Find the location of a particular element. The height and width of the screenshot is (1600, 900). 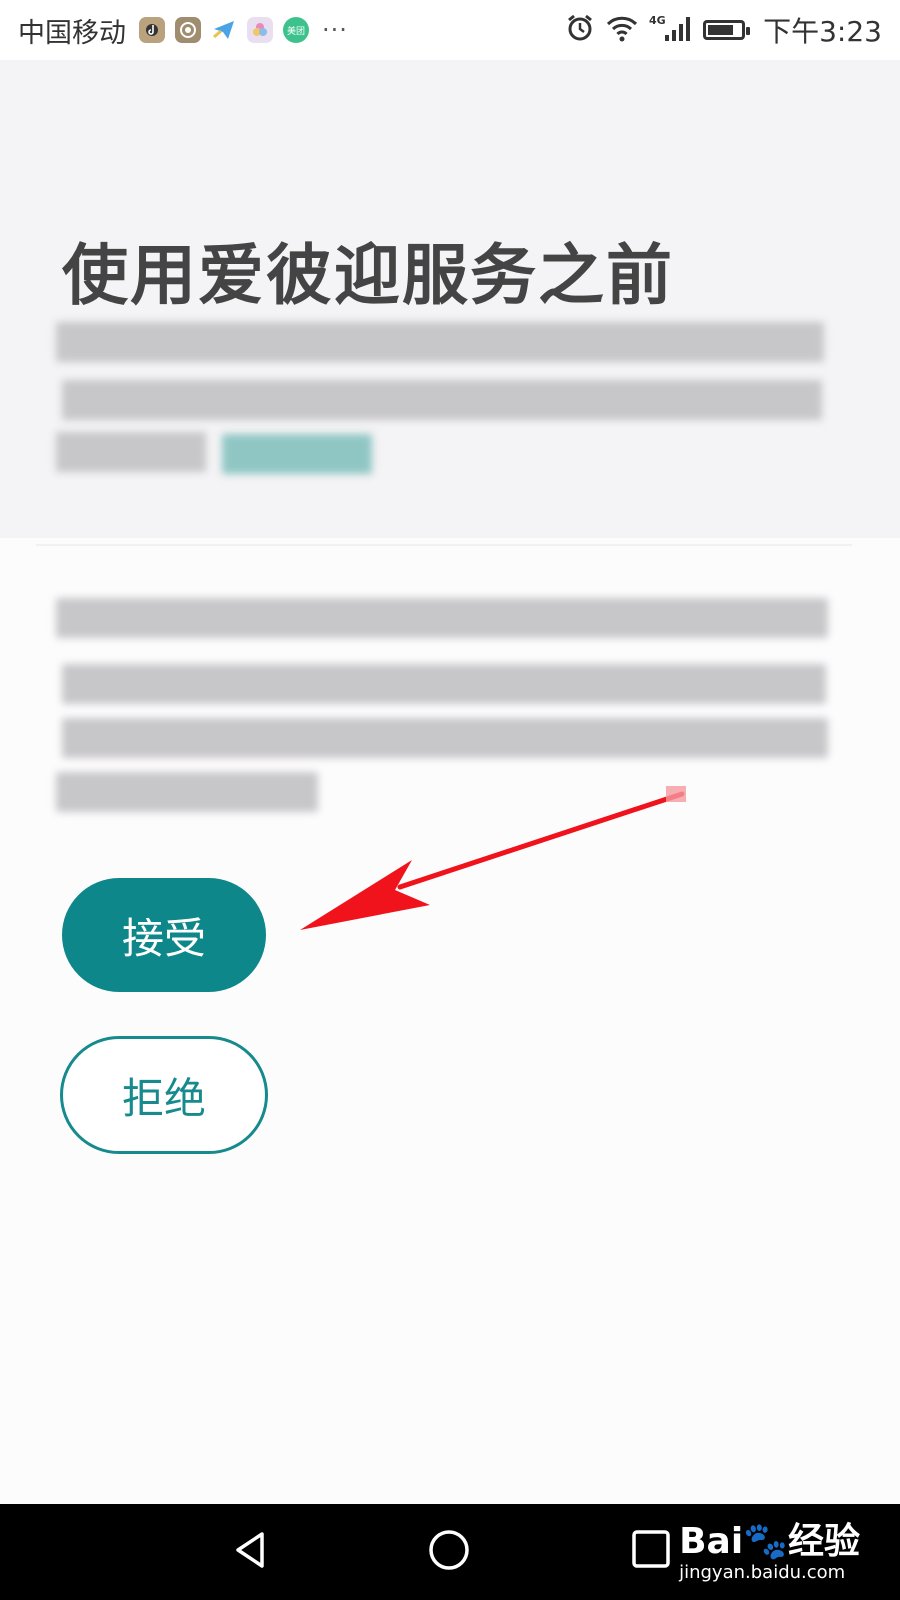

page-title: 使用爱彼迎服务之前 is located at coordinates (368, 275).